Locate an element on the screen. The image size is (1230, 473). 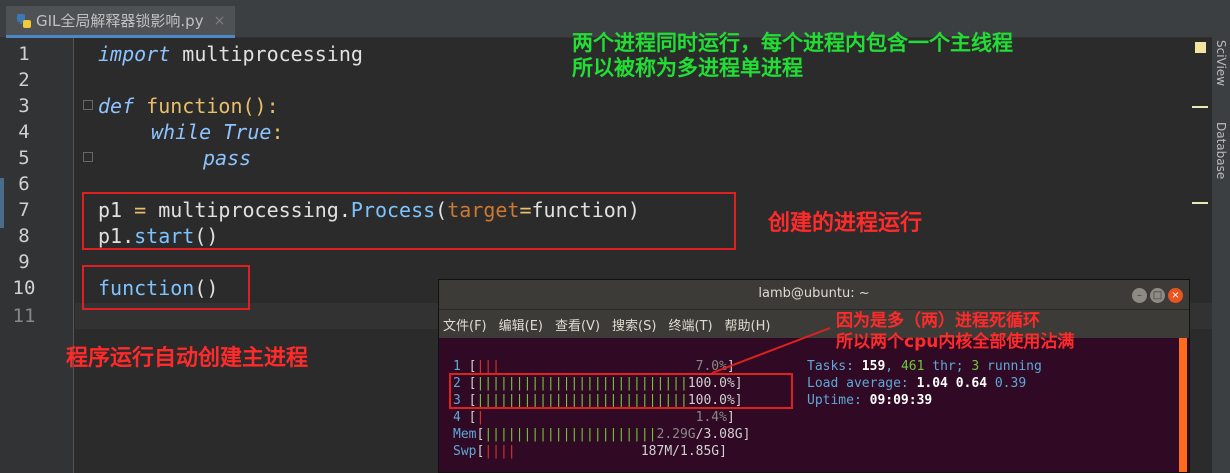
line-number: 11 is located at coordinates (24, 316).